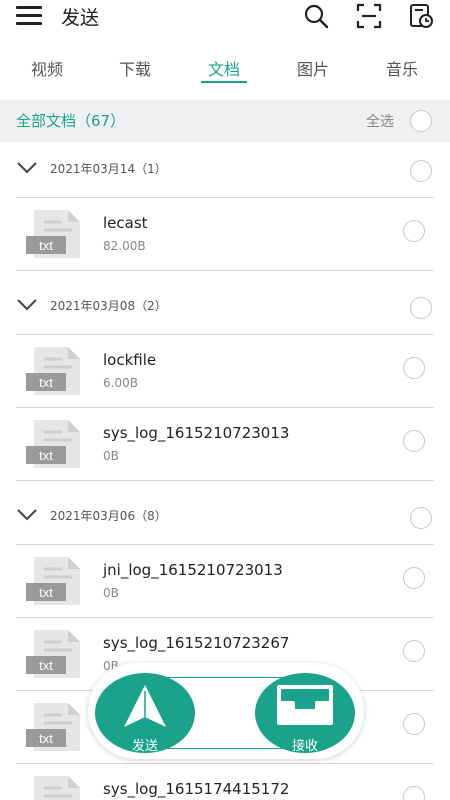 This screenshot has width=450, height=800. I want to click on app-header: 发送, so click(225, 17).